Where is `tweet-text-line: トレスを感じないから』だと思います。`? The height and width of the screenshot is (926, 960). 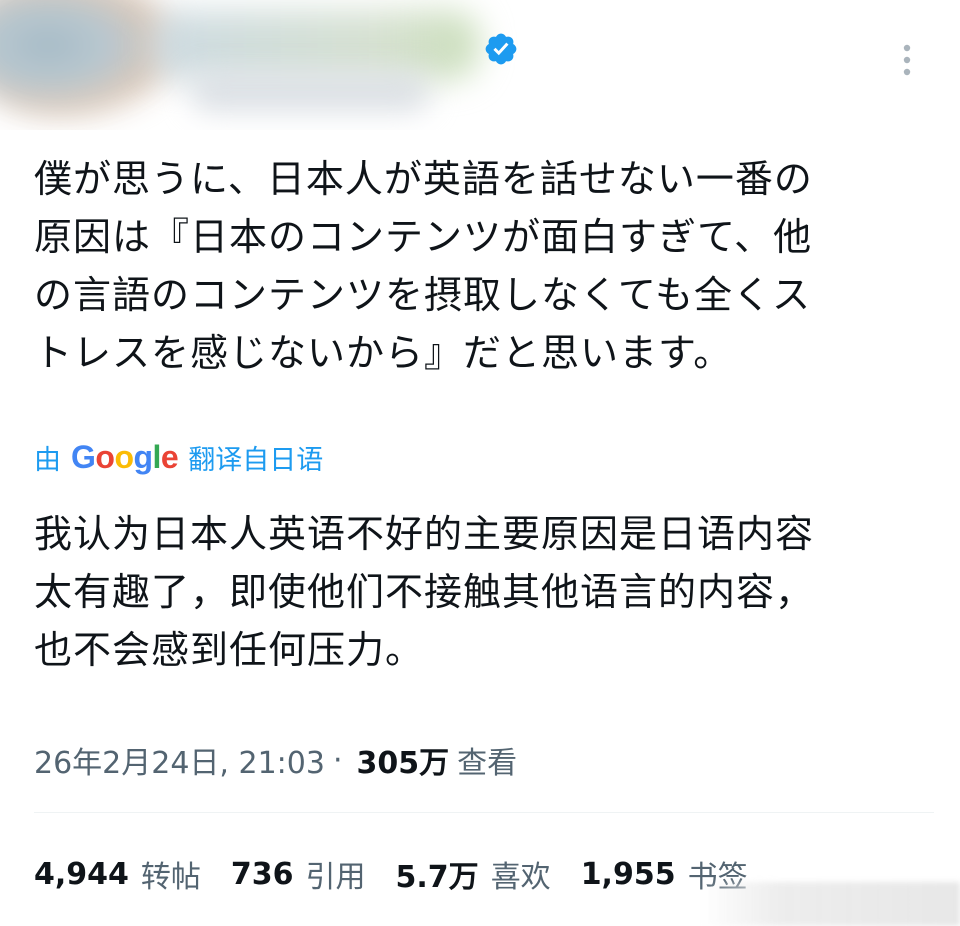 tweet-text-line: トレスを感じないから』だと思います。 is located at coordinates (383, 353).